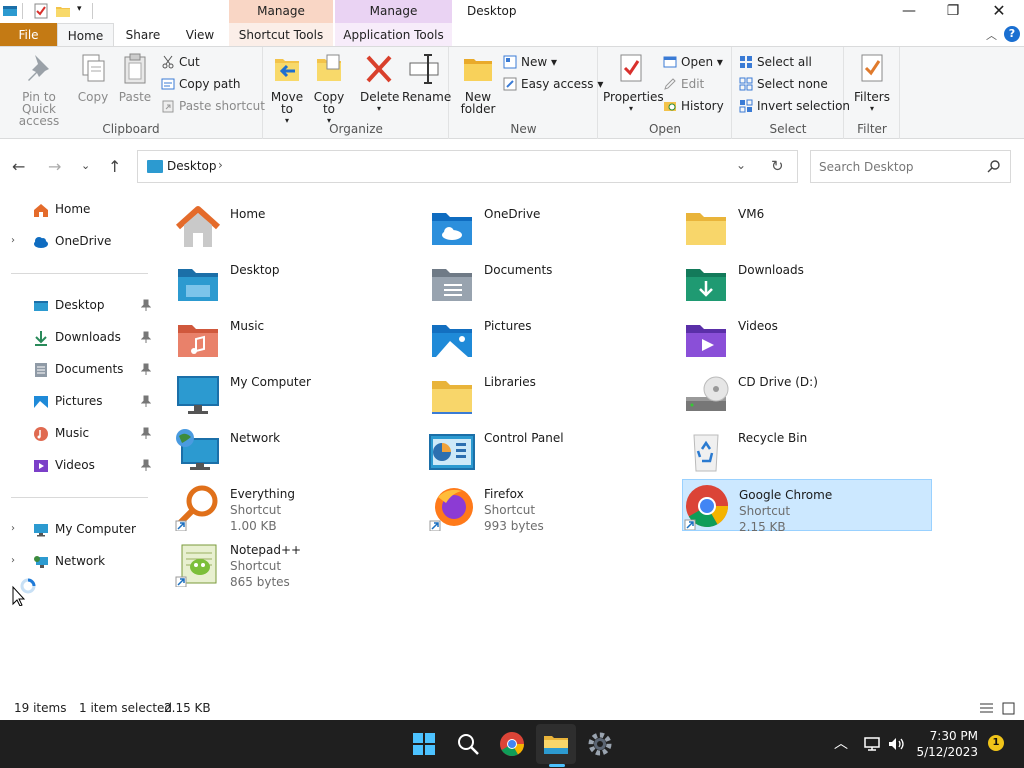 The height and width of the screenshot is (768, 1024). What do you see at coordinates (537, 449) in the screenshot?
I see `item-control-panel: Control Panel` at bounding box center [537, 449].